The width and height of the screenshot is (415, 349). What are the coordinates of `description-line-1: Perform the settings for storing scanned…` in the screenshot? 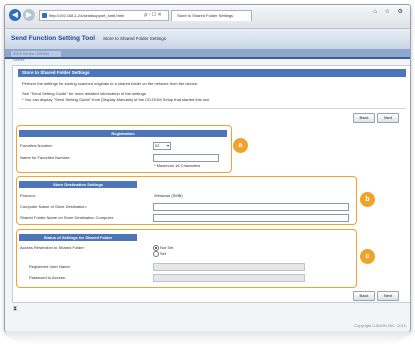 It's located at (110, 83).